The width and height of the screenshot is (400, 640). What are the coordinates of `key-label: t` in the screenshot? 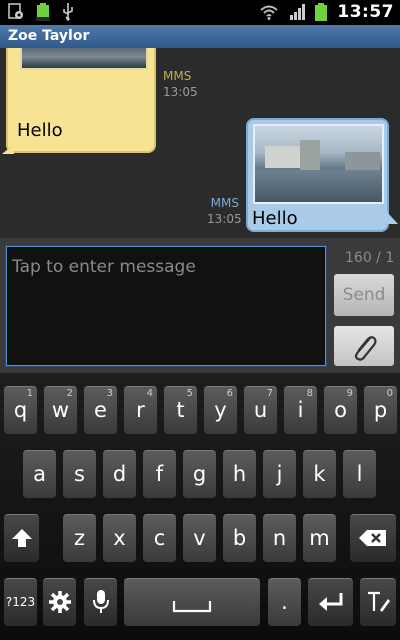 It's located at (180, 410).